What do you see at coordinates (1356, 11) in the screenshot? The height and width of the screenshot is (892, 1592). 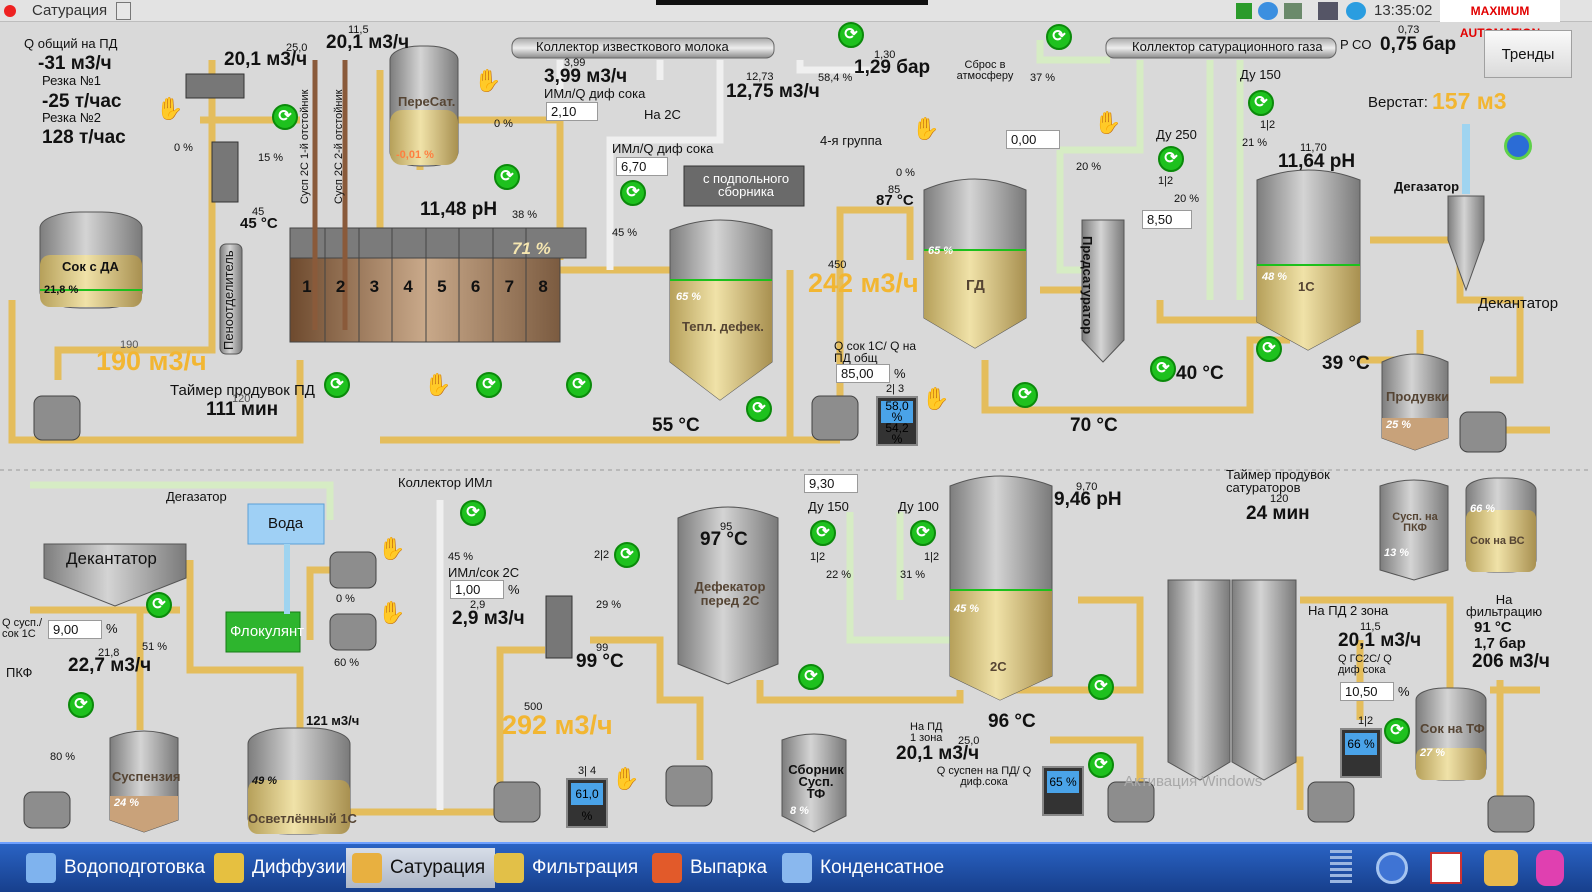 I see `tray-telegram-icon` at bounding box center [1356, 11].